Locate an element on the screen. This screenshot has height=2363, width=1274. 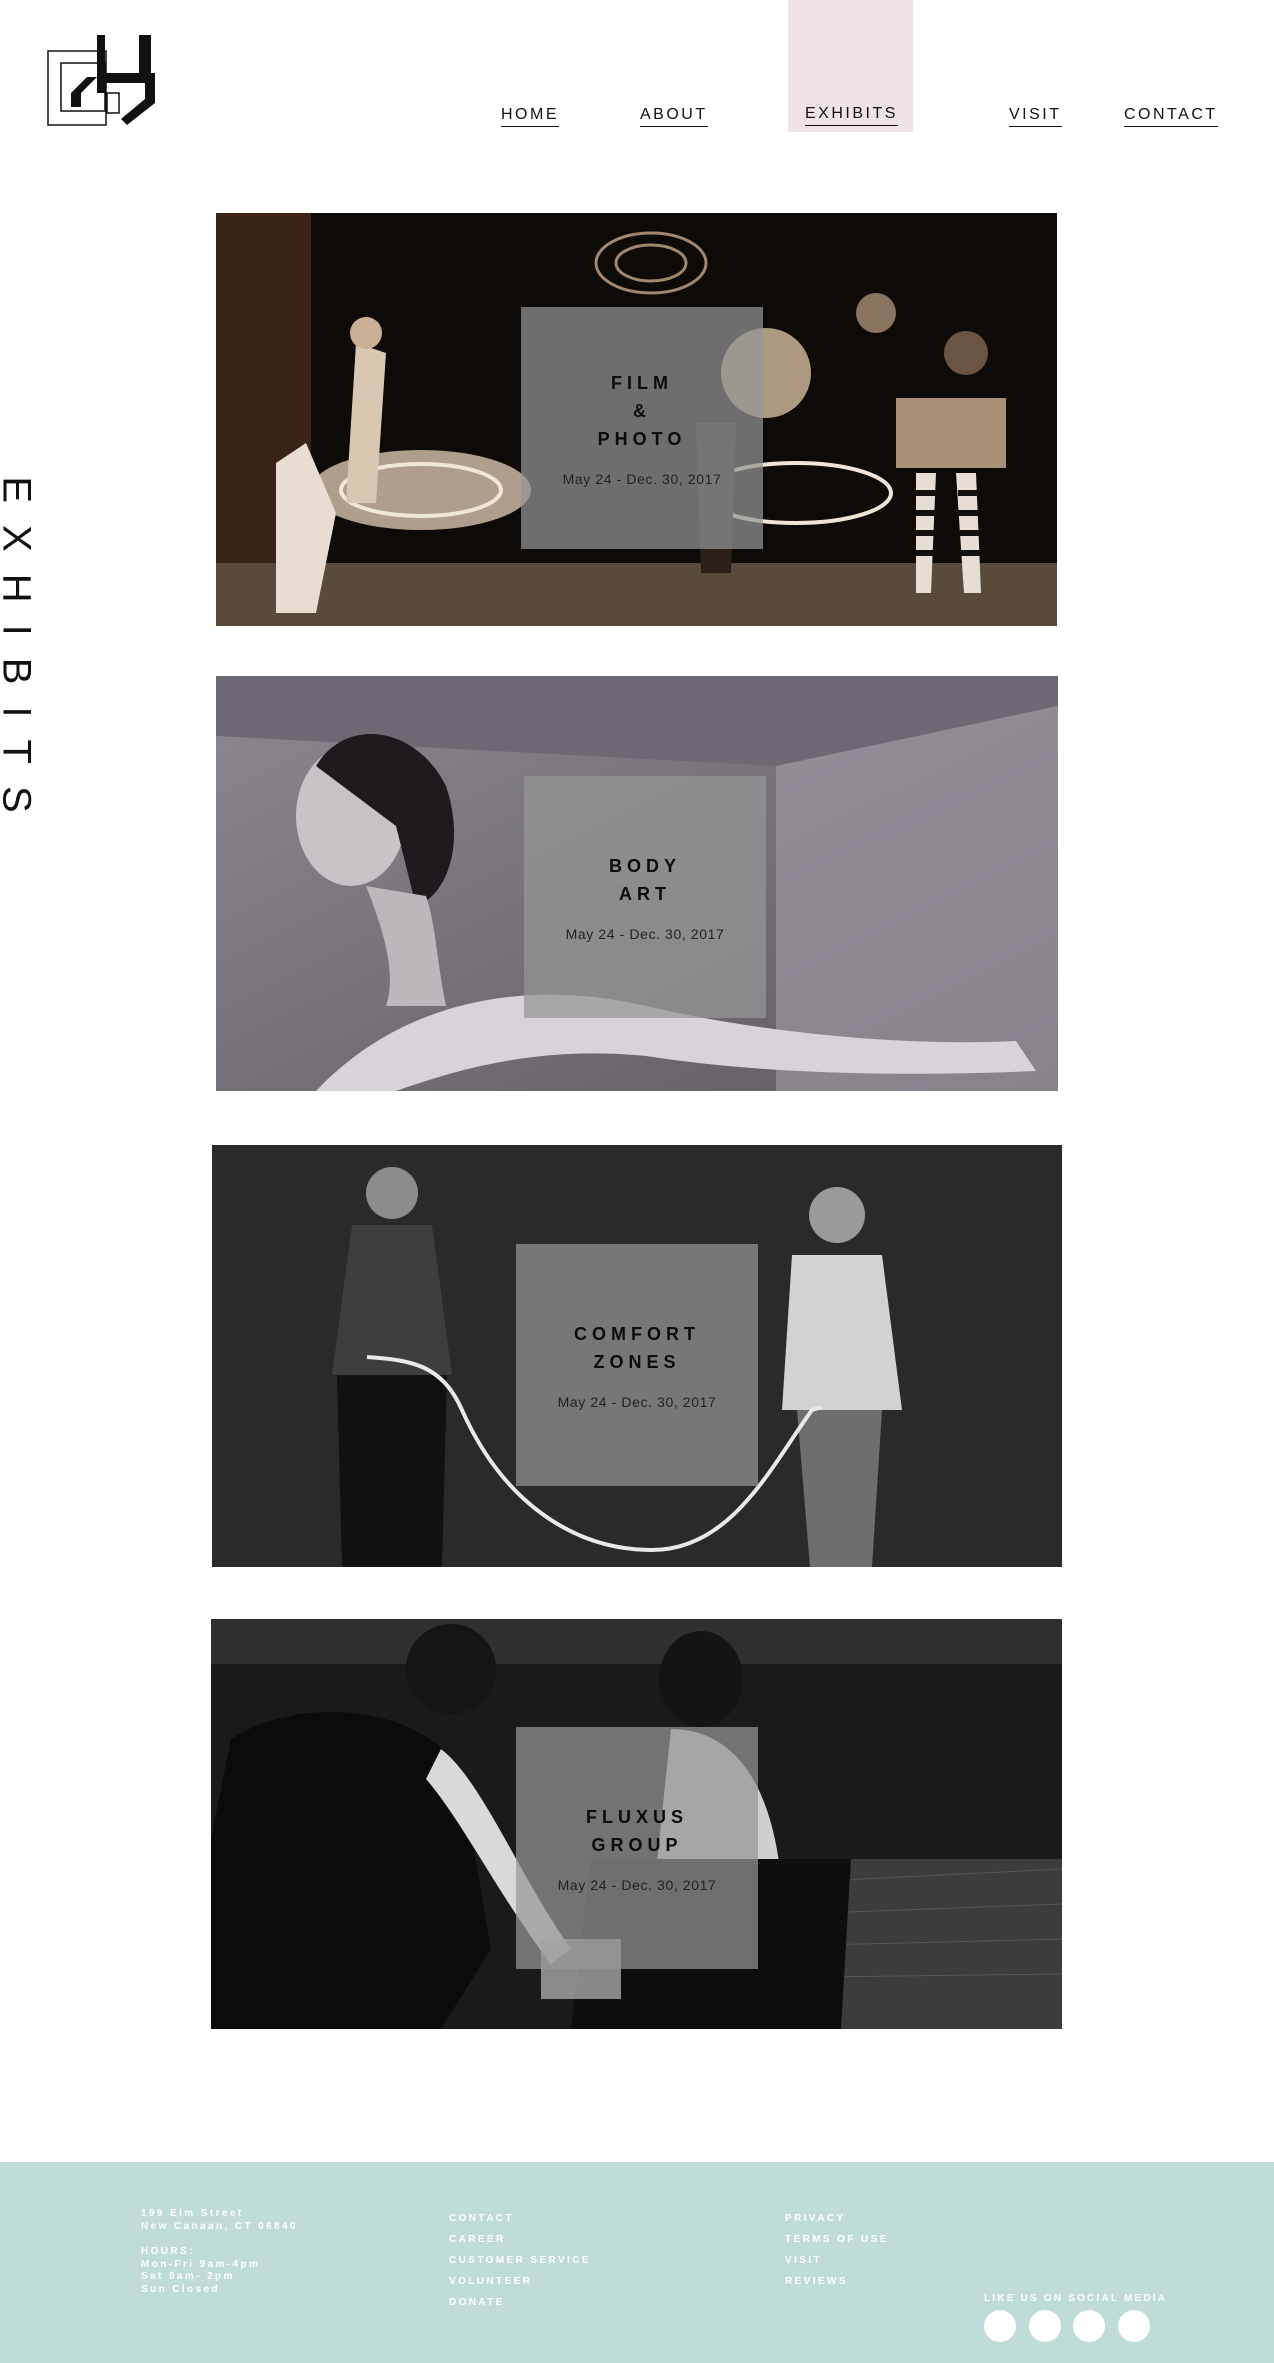
exhibit-title-line: GROUP is located at coordinates (637, 1845).